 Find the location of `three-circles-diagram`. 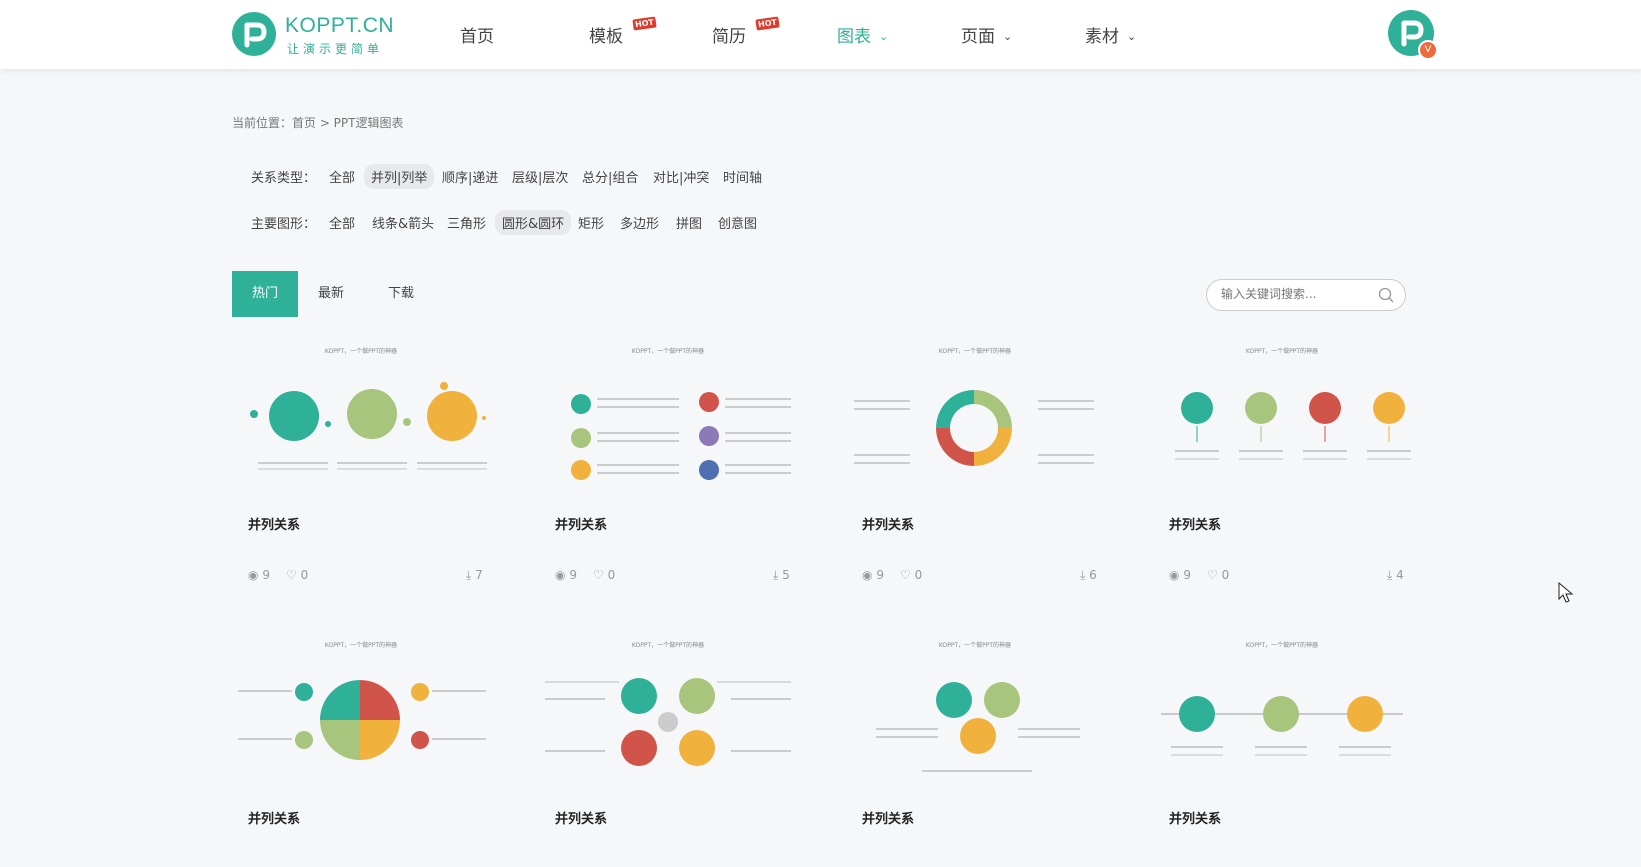

three-circles-diagram is located at coordinates (978, 727).